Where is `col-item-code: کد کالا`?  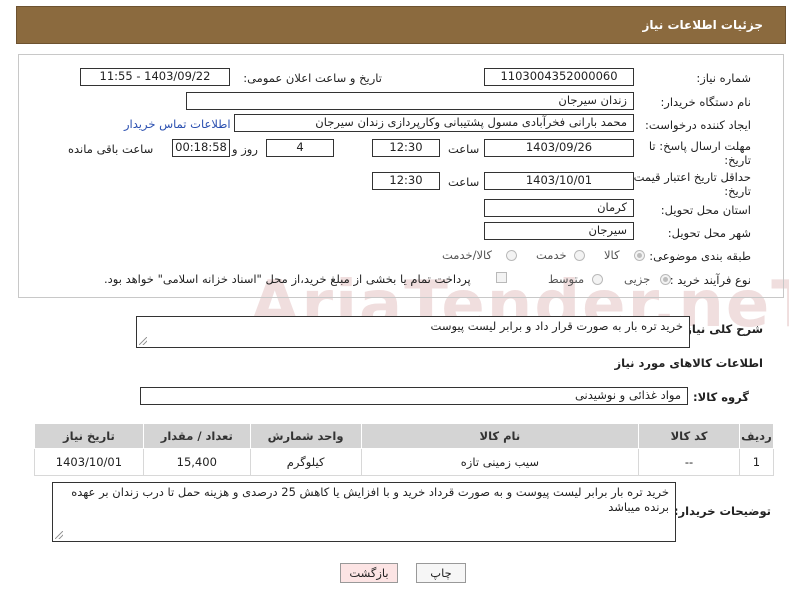 col-item-code: کد کالا is located at coordinates (689, 436).